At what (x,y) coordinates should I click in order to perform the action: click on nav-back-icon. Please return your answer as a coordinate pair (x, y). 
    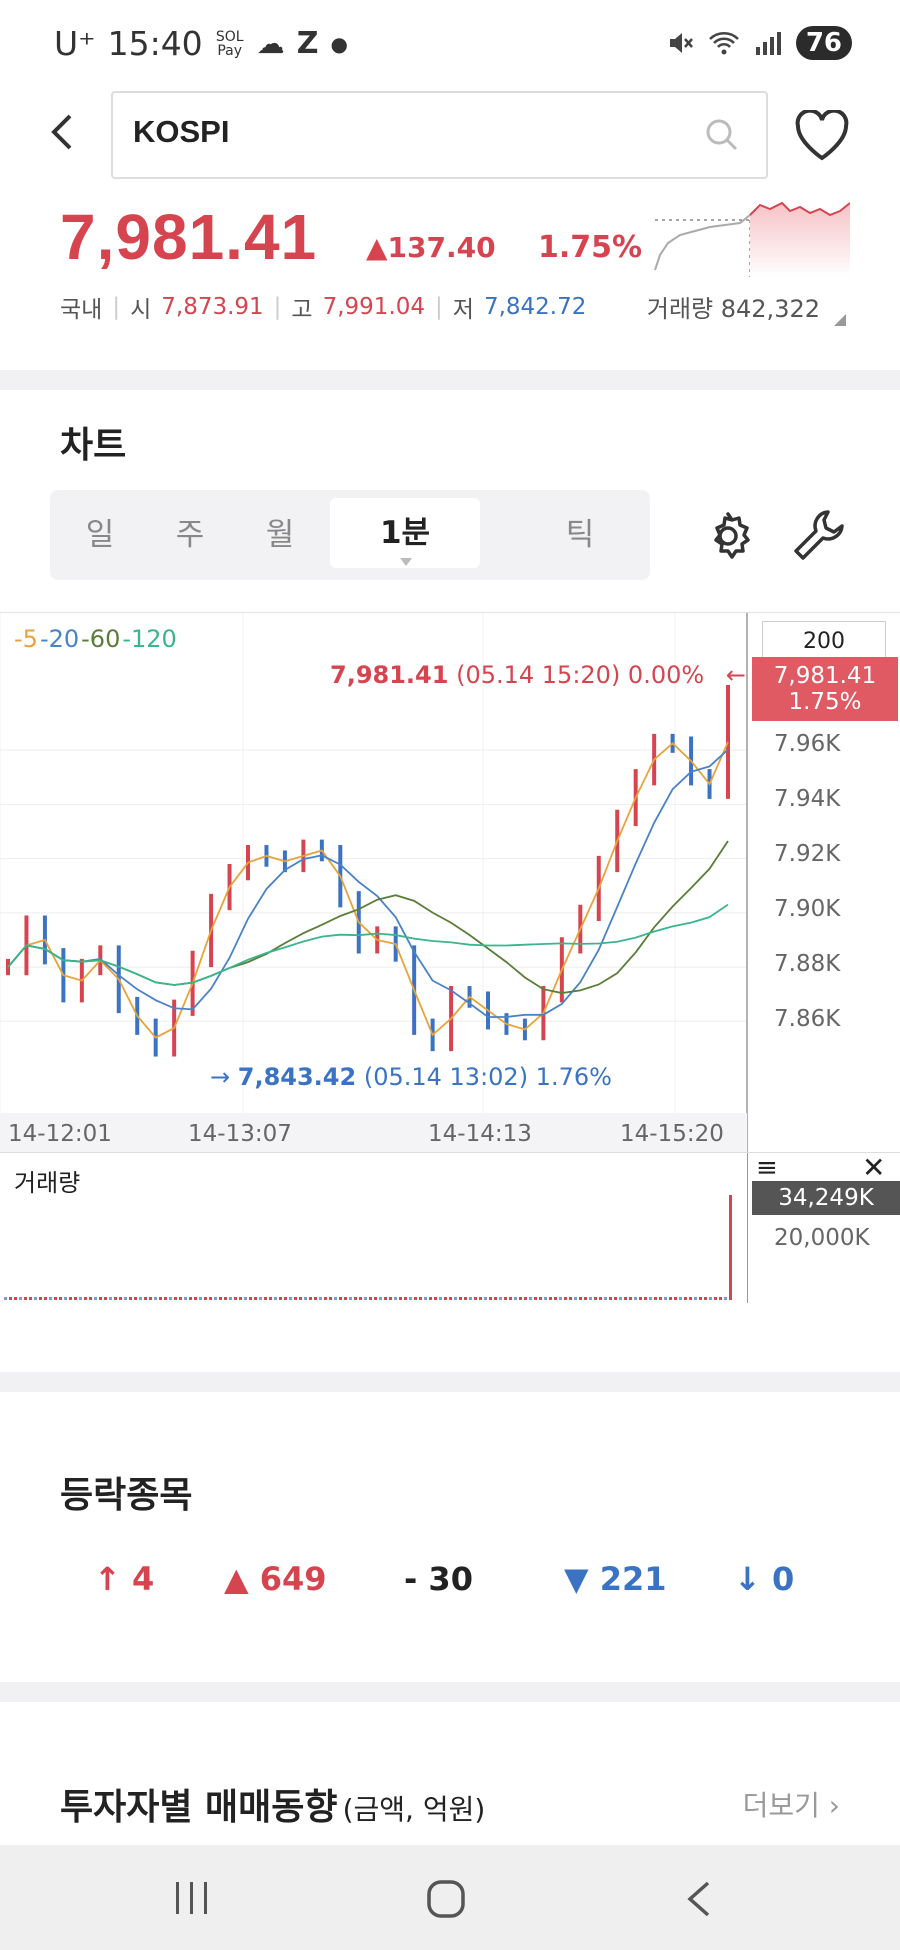
    Looking at the image, I should click on (699, 1899).